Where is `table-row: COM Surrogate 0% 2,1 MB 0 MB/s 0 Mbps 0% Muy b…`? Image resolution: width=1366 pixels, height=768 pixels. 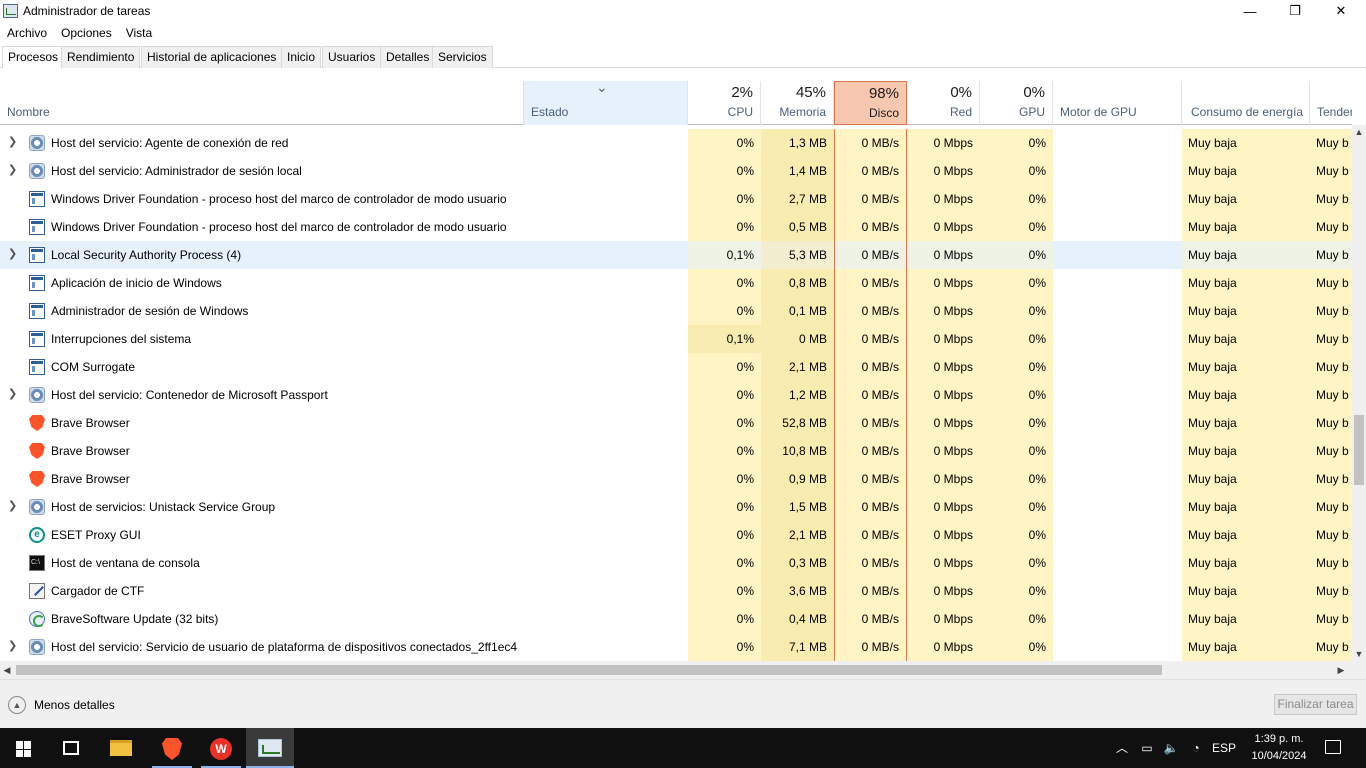 table-row: COM Surrogate 0% 2,1 MB 0 MB/s 0 Mbps 0% Muy b… is located at coordinates (676, 367).